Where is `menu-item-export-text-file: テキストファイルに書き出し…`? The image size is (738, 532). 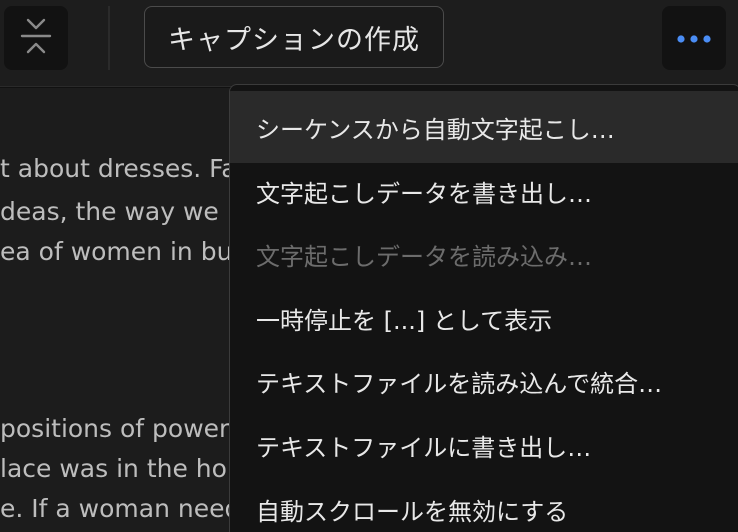
menu-item-export-text-file: テキストファイルに書き出し… is located at coordinates (484, 445).